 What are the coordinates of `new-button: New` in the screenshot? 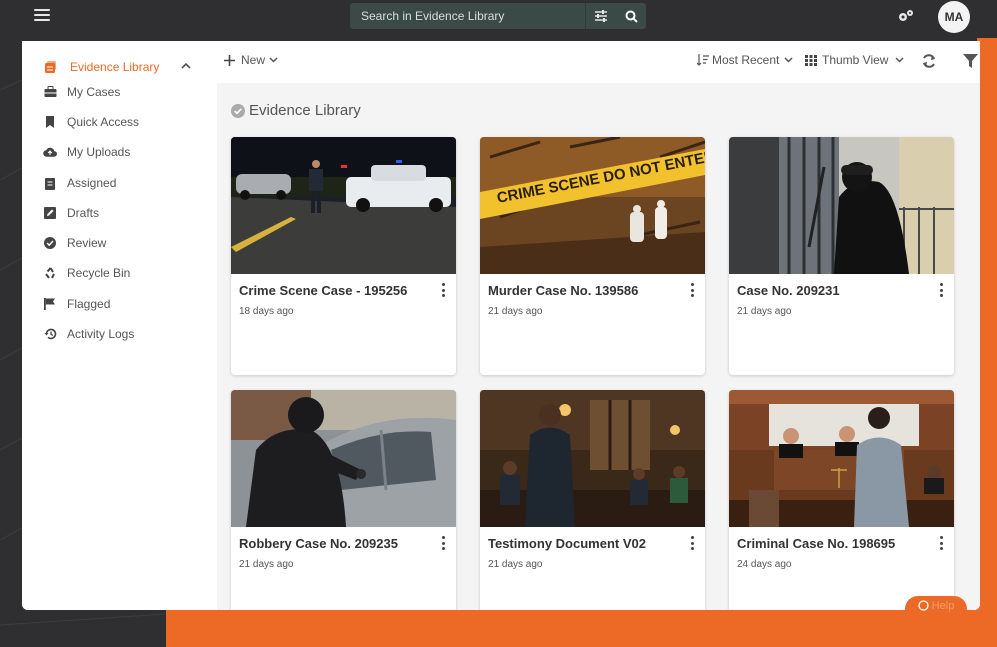 It's located at (251, 60).